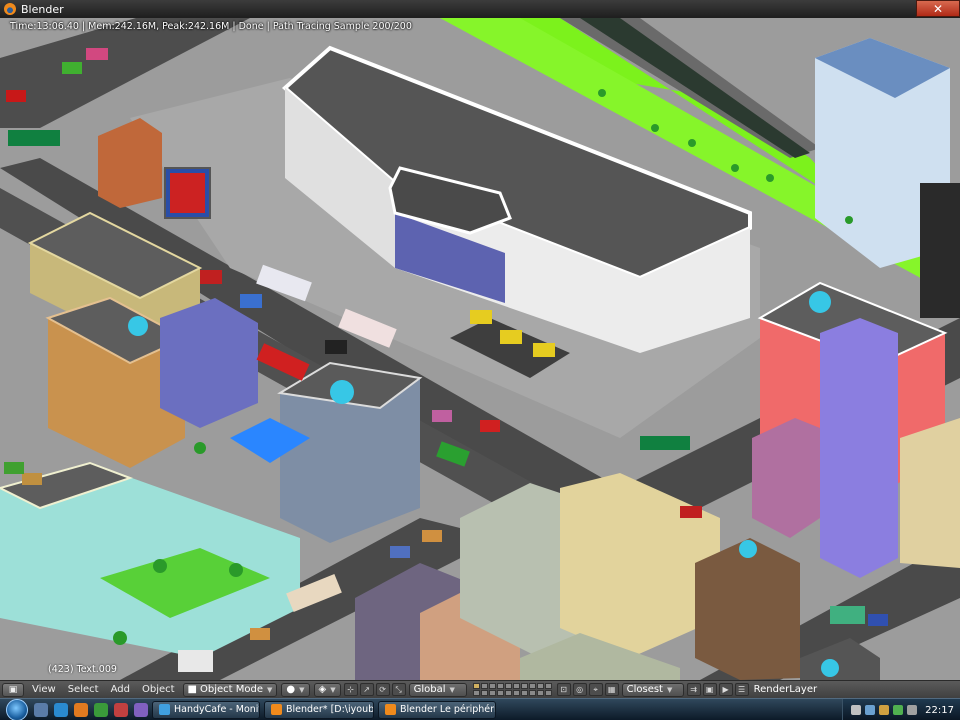 This screenshot has width=960, height=720. Describe the element at coordinates (10, 9) in the screenshot. I see `blender-logo-icon` at that location.